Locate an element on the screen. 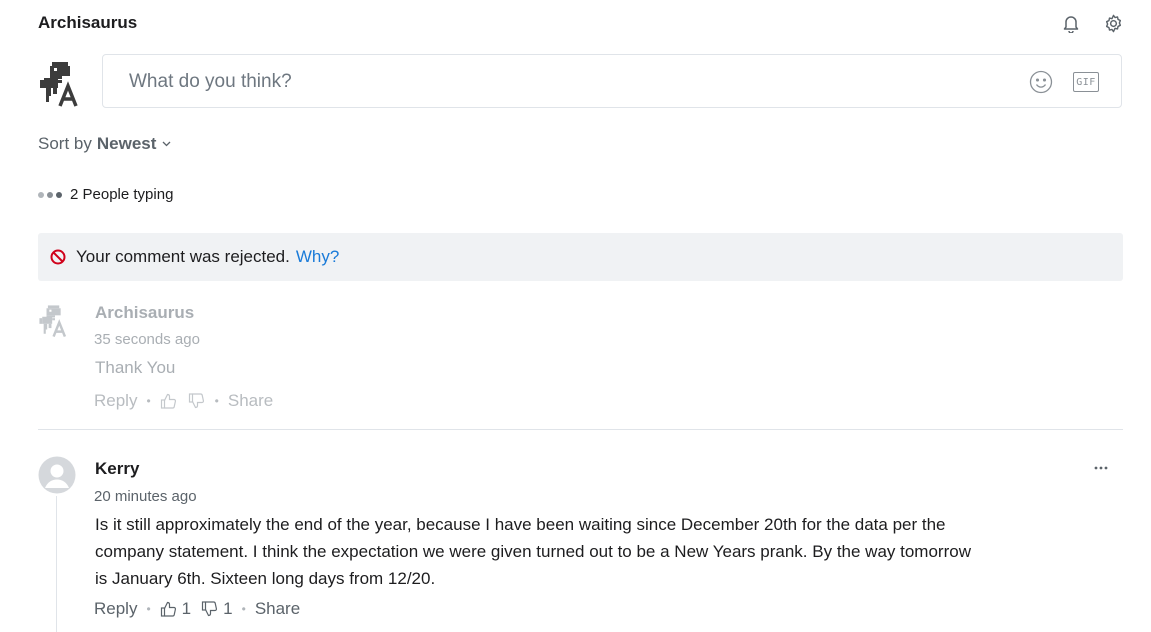  comment-author: Archisaurus is located at coordinates (145, 312).